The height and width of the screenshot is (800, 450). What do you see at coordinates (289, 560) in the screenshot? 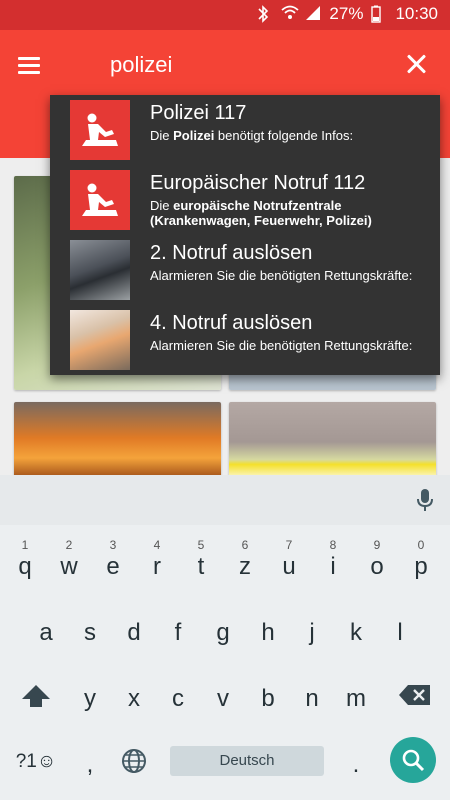
I see `key-u: 7u` at bounding box center [289, 560].